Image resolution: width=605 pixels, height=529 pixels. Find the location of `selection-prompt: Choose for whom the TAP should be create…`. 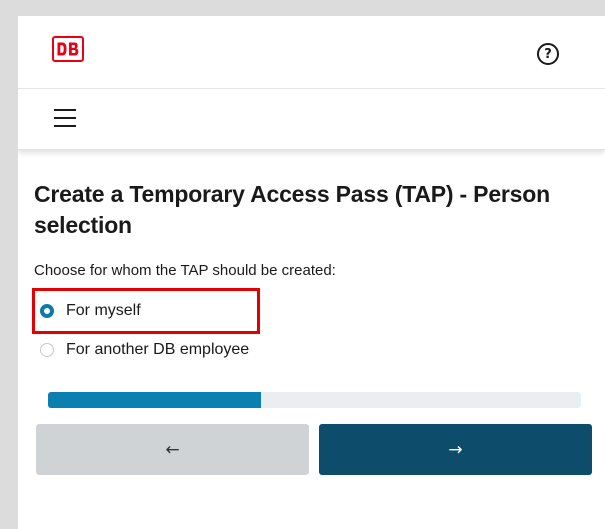

selection-prompt: Choose for whom the TAP should be create… is located at coordinates (185, 270).